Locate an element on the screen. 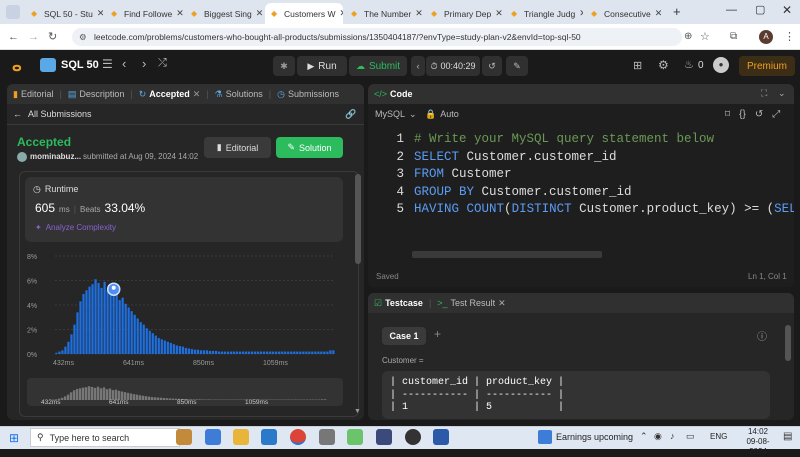 The height and width of the screenshot is (457, 800). browser-tab: ◆The Number✕ is located at coordinates (384, 13).